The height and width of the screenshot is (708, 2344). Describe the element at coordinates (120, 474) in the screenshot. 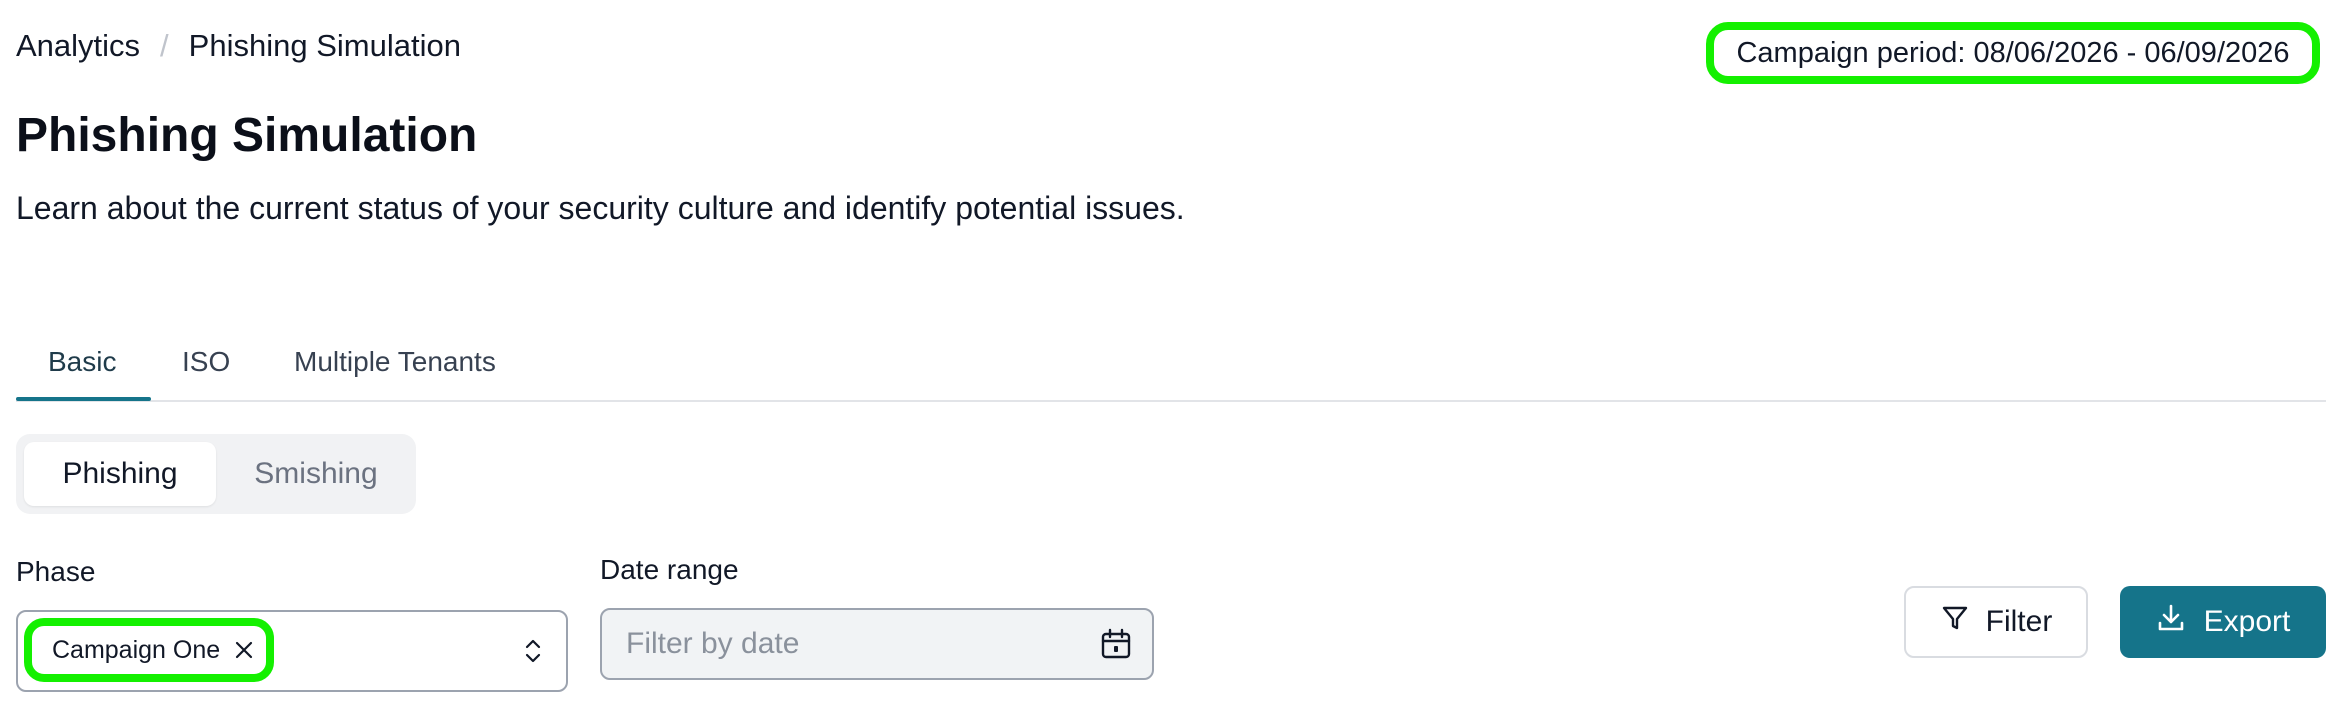

I see `segment-phishing: Phishing` at that location.